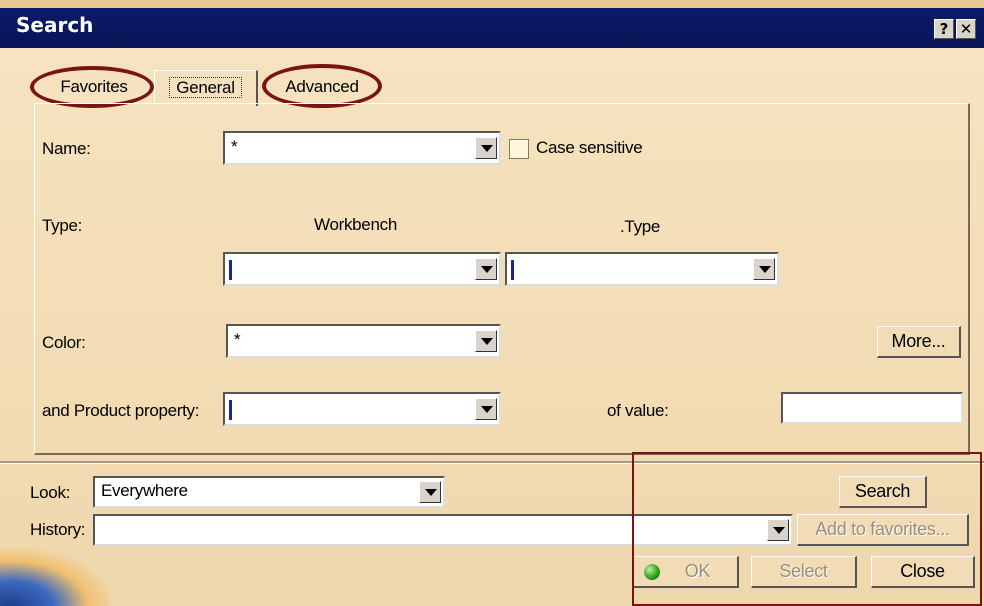 The width and height of the screenshot is (984, 606). Describe the element at coordinates (121, 410) in the screenshot. I see `product-property-label: and Product property:` at that location.